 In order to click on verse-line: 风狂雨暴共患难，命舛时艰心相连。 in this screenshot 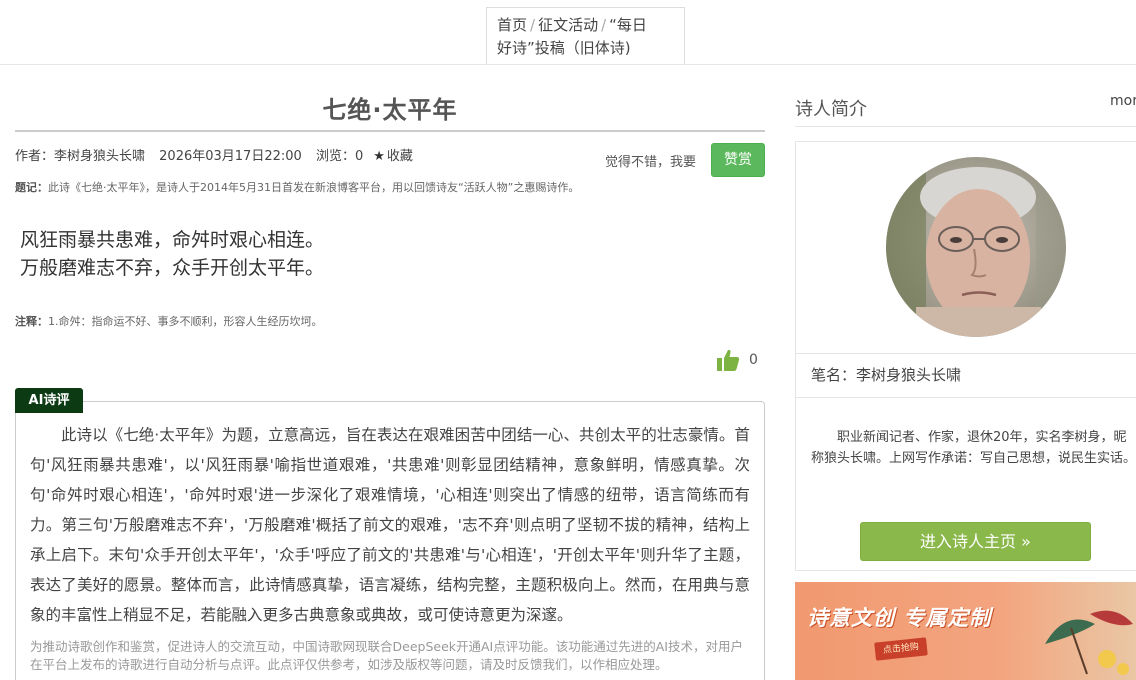, I will do `click(172, 240)`.